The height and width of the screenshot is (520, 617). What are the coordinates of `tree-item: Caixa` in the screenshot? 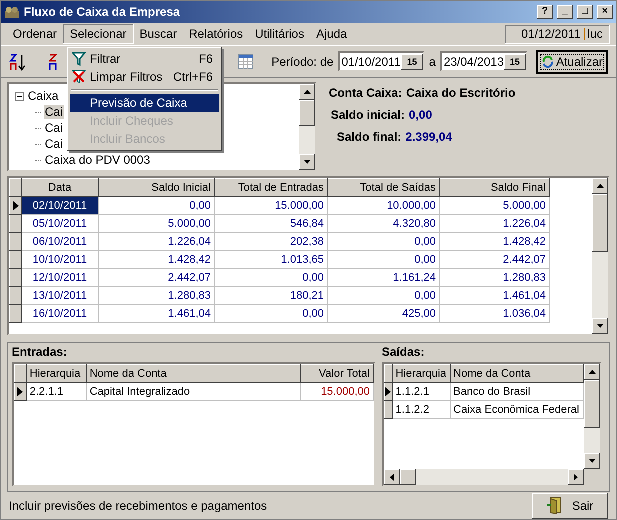 It's located at (43, 96).